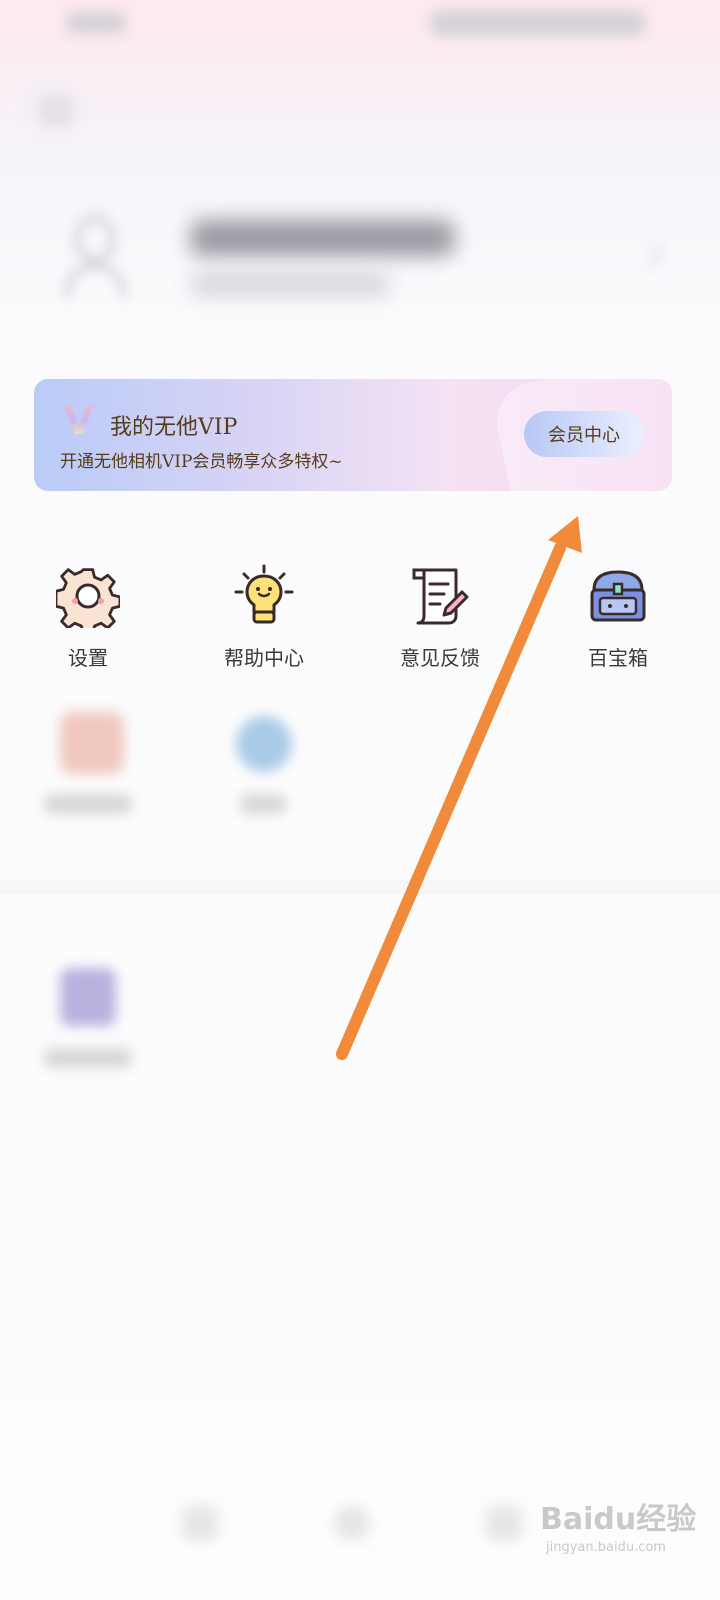 The height and width of the screenshot is (1600, 720). What do you see at coordinates (618, 658) in the screenshot?
I see `grid-item-label: 百宝箱` at bounding box center [618, 658].